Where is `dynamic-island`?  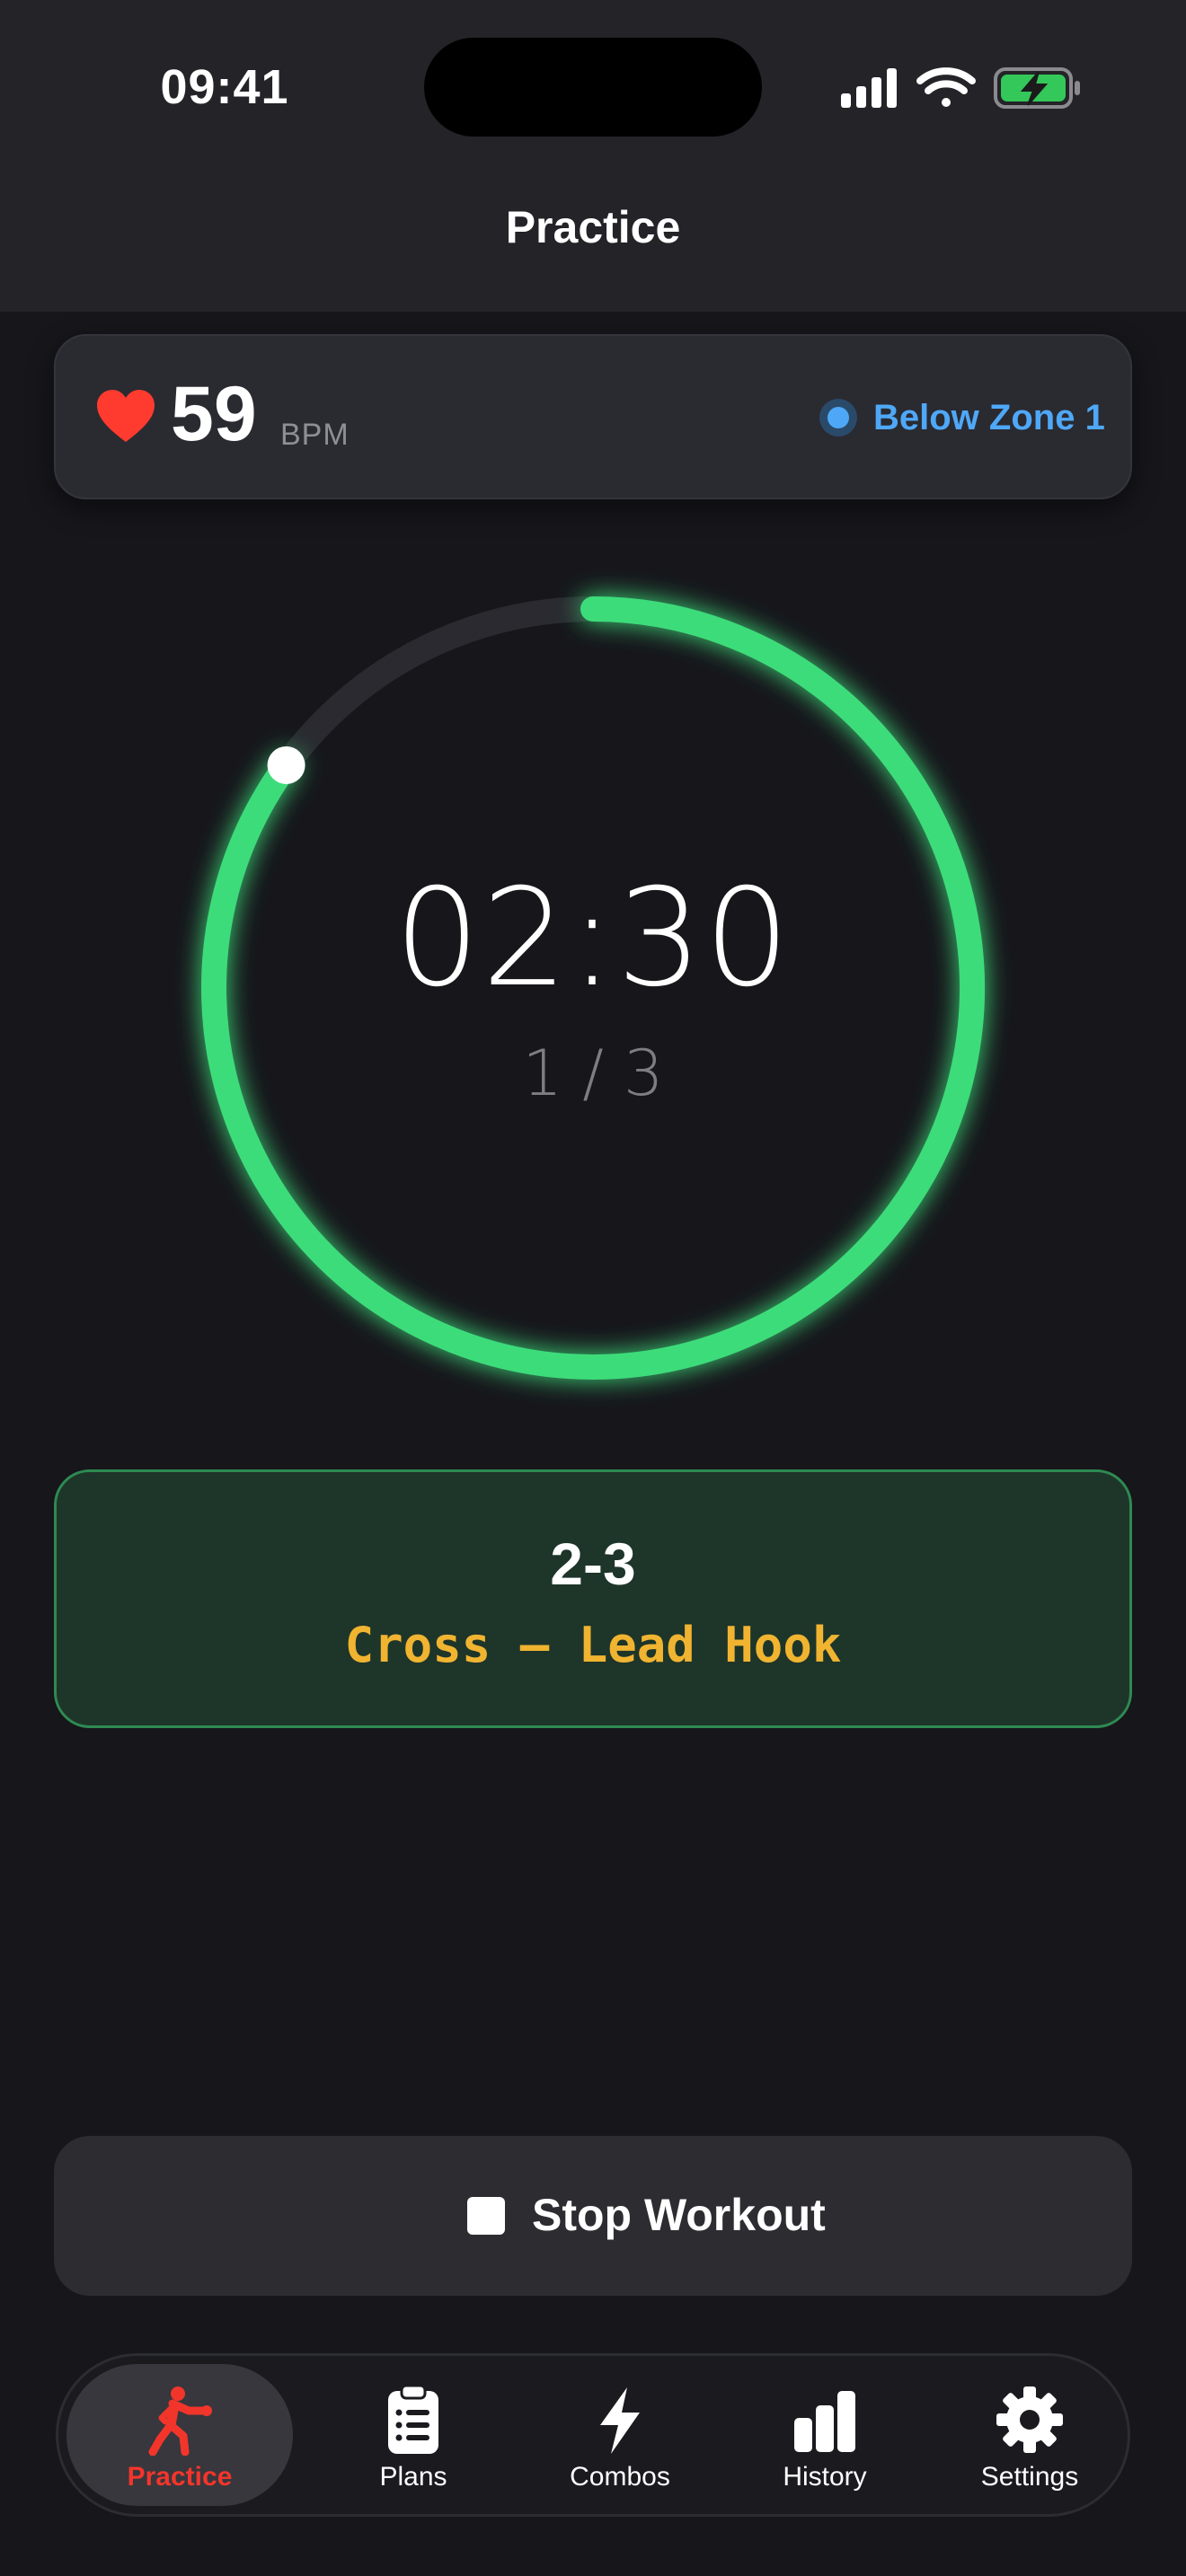
dynamic-island is located at coordinates (593, 87).